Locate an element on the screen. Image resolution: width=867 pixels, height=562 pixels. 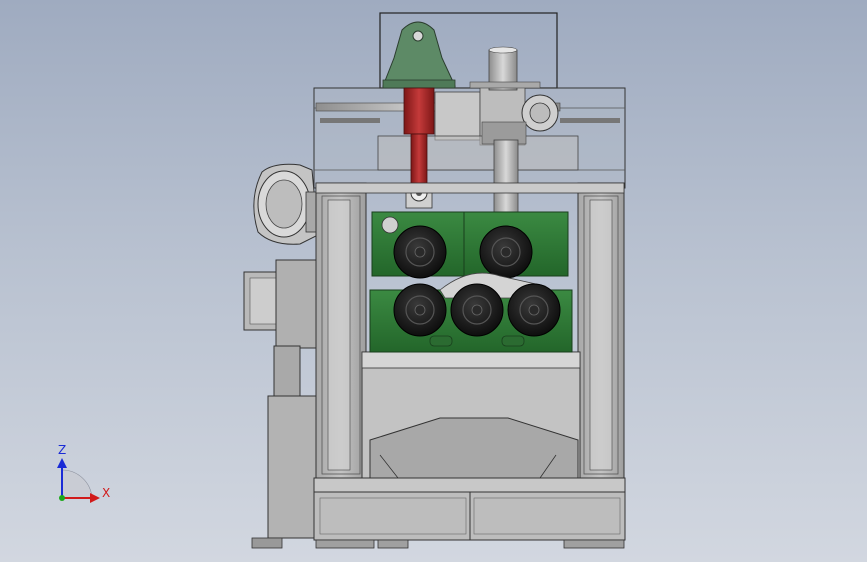
right-guide-post is located at coordinates (601, 335).